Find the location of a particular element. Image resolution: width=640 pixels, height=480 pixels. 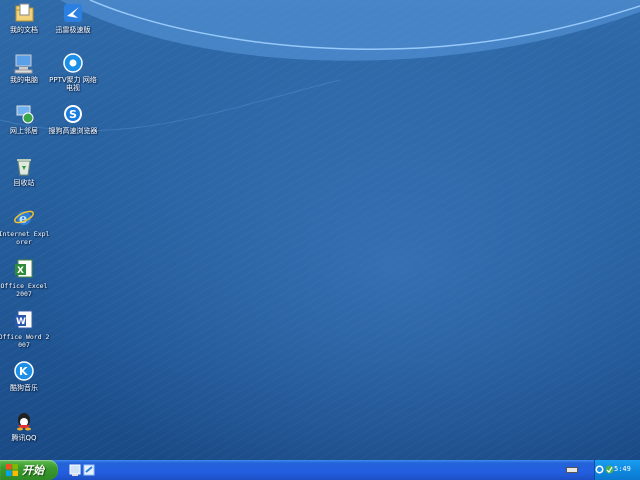

tray-app-icon is located at coordinates (599, 469).